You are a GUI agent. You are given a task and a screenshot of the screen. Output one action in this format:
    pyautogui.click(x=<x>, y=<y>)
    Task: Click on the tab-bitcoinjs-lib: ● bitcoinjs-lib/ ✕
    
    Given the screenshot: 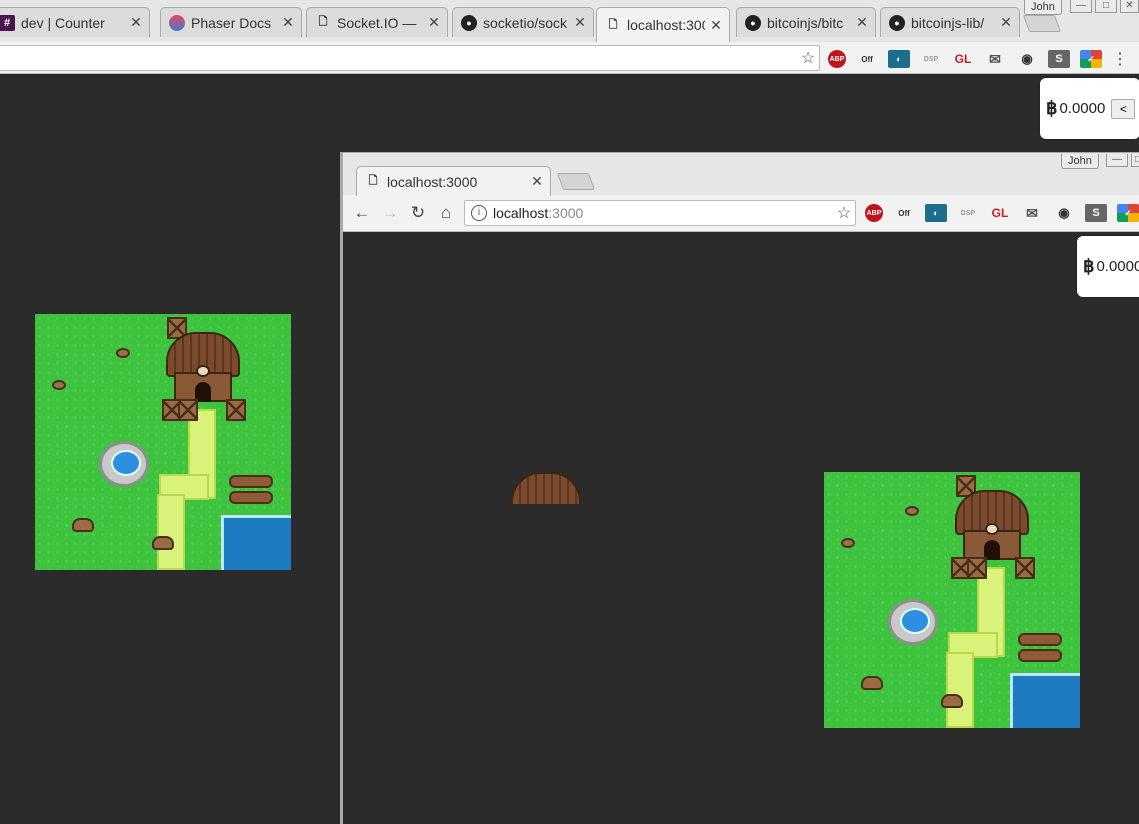 What is the action you would take?
    pyautogui.click(x=950, y=22)
    